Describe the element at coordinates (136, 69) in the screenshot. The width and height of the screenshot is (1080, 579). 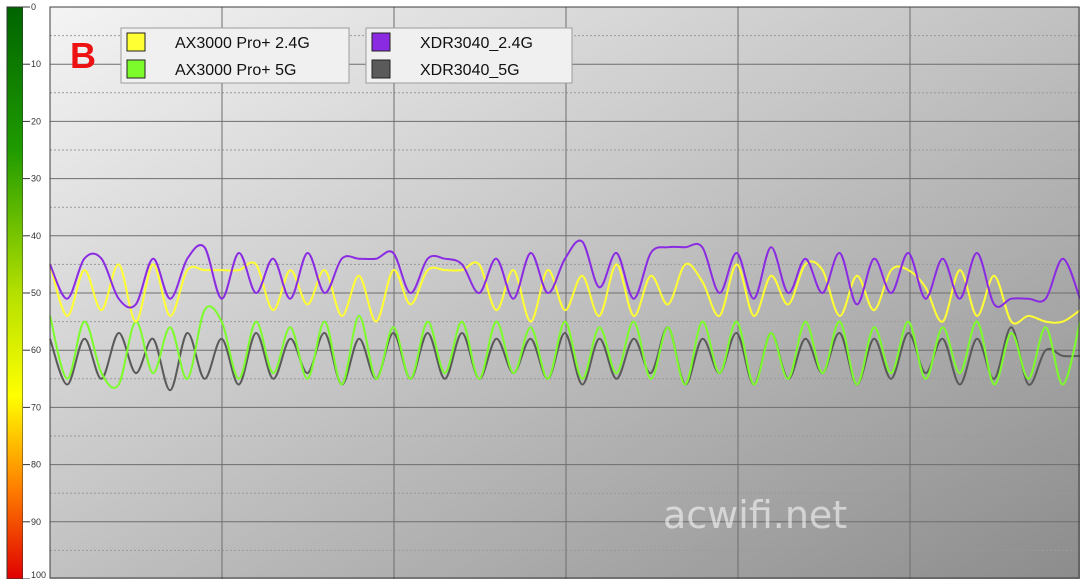
I see `legend-swatch-ax3000-5g` at that location.